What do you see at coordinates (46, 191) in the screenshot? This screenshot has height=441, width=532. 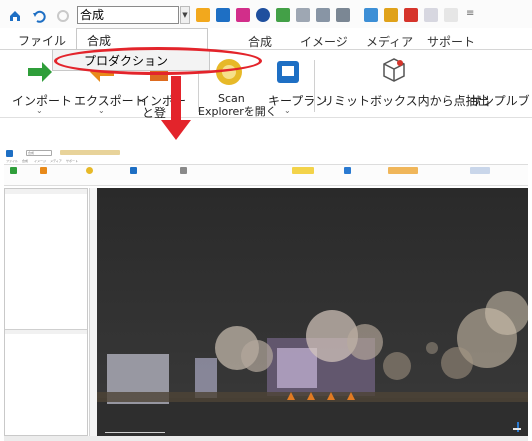 I see `panel-header` at bounding box center [46, 191].